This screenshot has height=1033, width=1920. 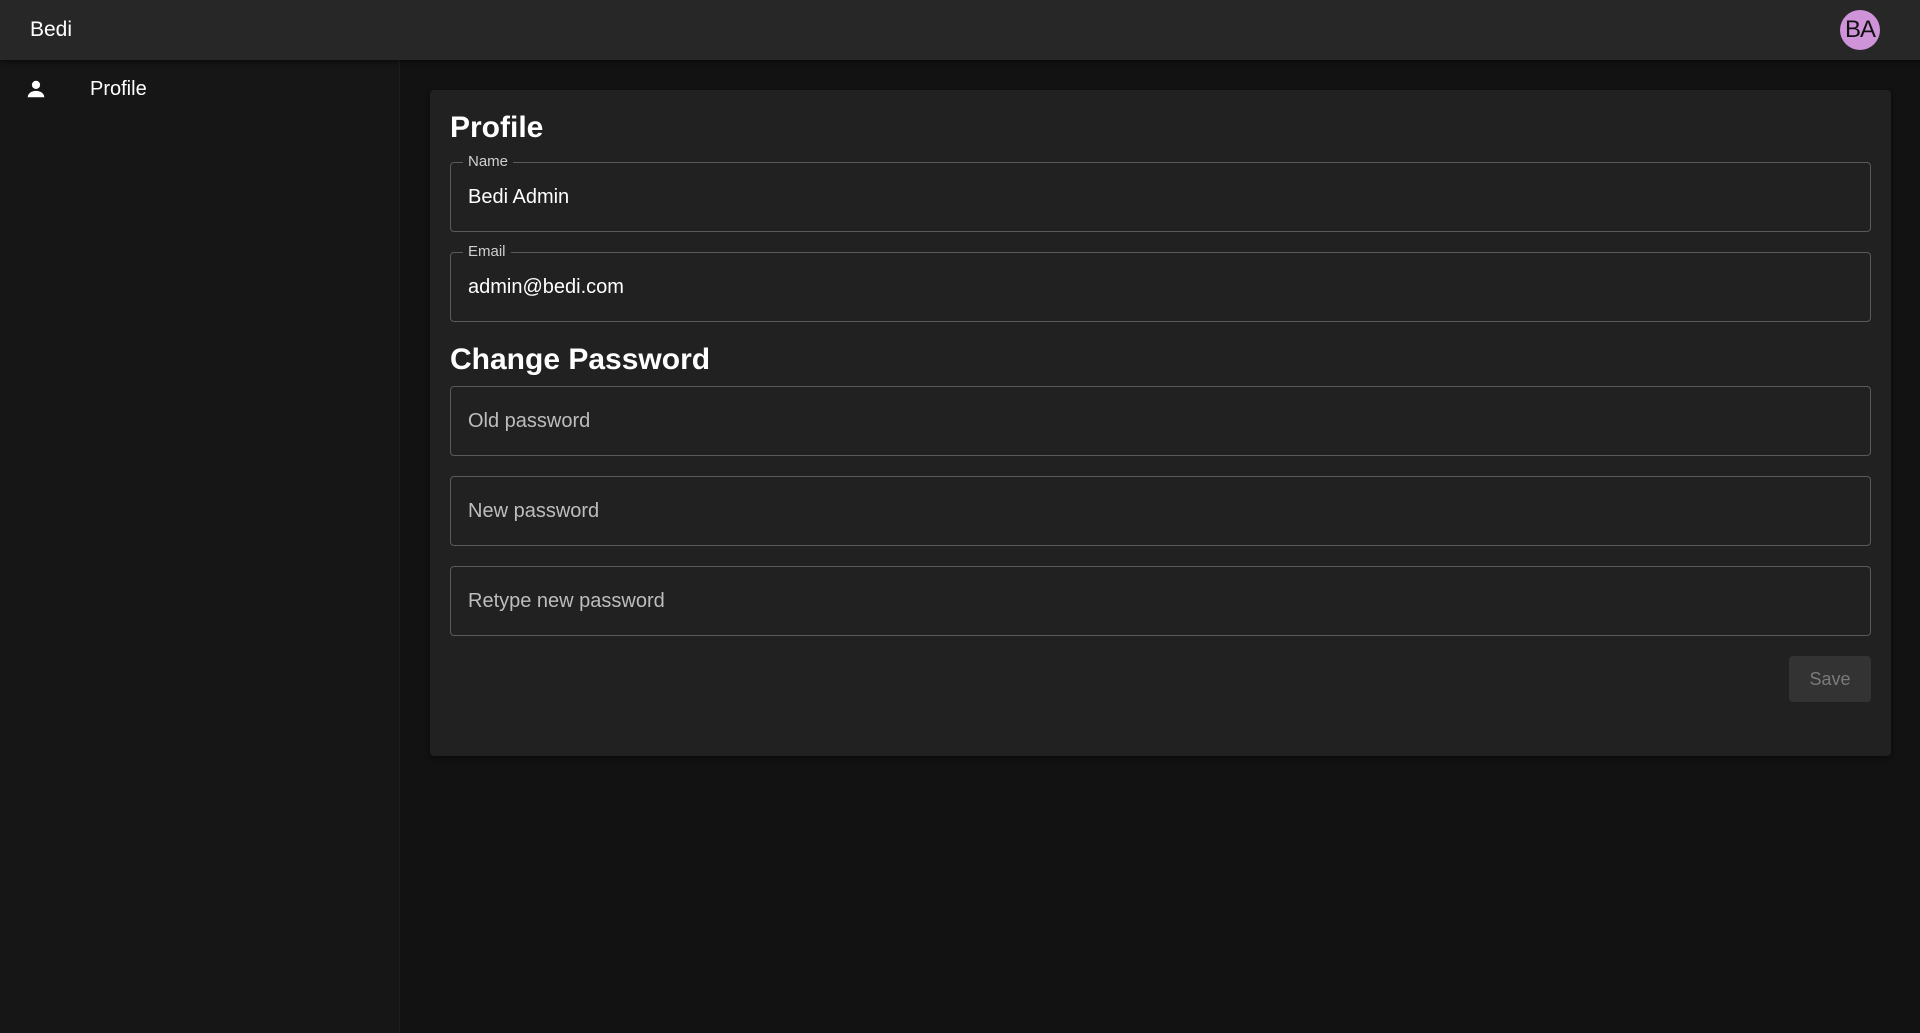 I want to click on app-bar: Bedi BA, so click(x=960, y=30).